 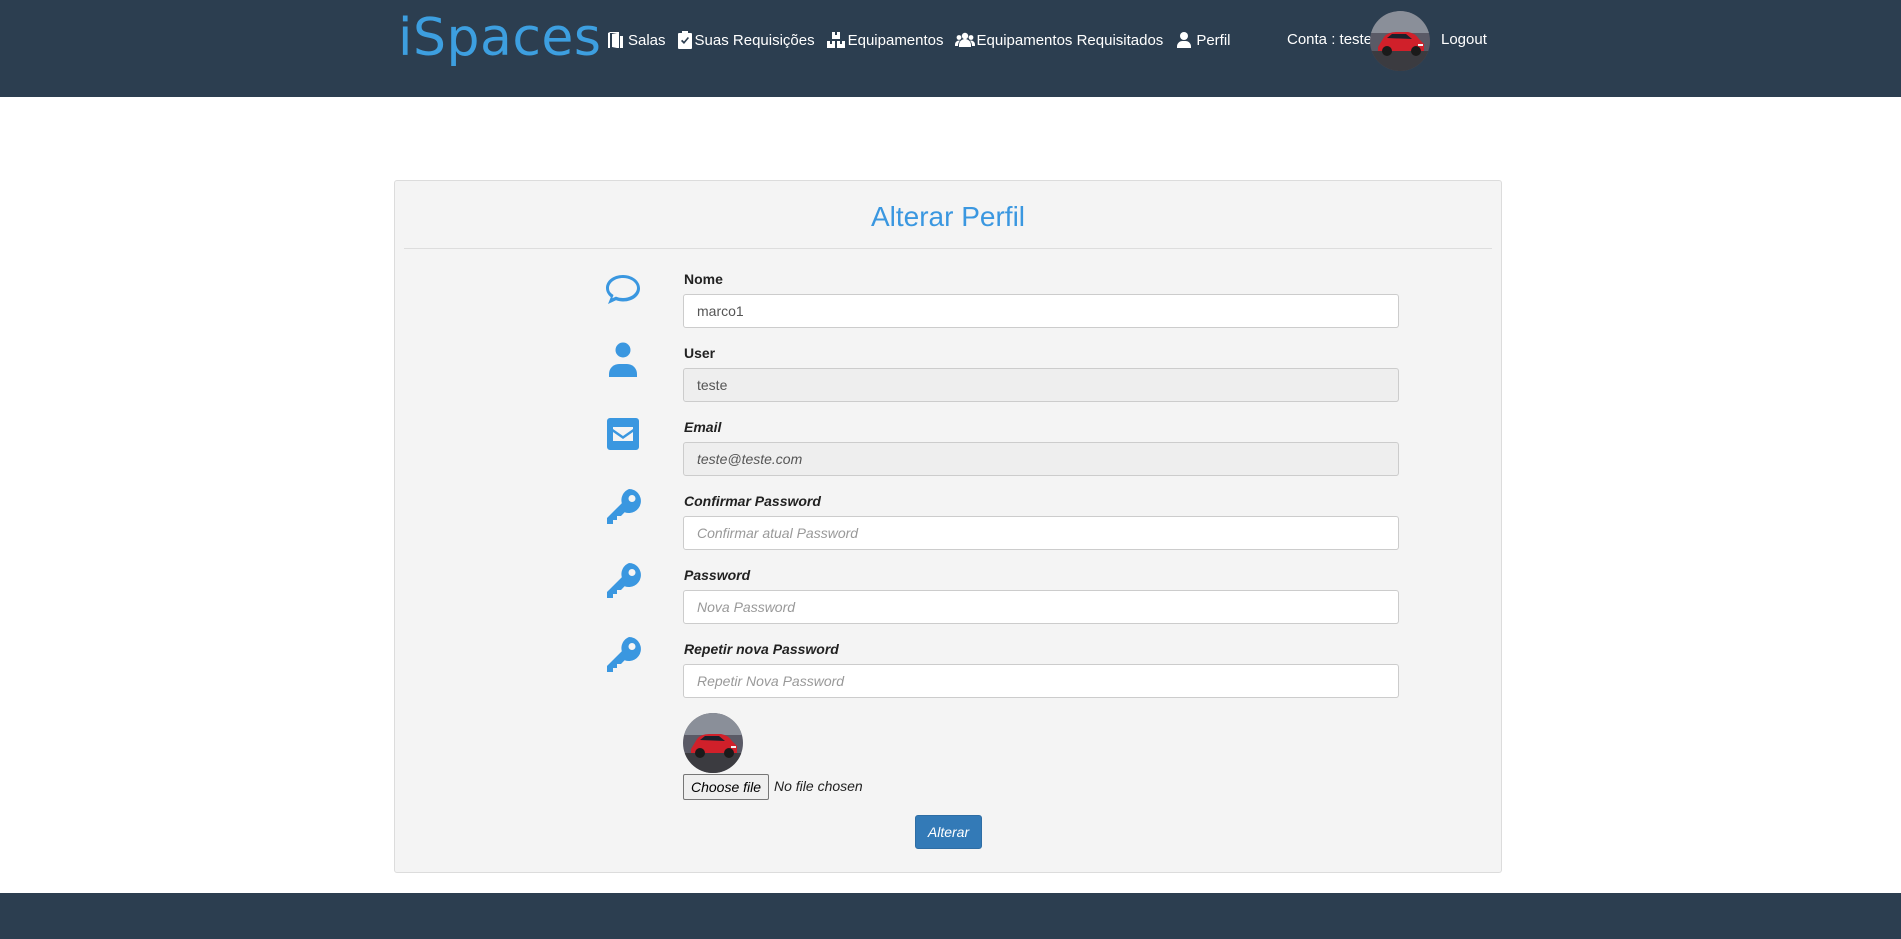 What do you see at coordinates (948, 832) in the screenshot?
I see `alterar-button: Alterar` at bounding box center [948, 832].